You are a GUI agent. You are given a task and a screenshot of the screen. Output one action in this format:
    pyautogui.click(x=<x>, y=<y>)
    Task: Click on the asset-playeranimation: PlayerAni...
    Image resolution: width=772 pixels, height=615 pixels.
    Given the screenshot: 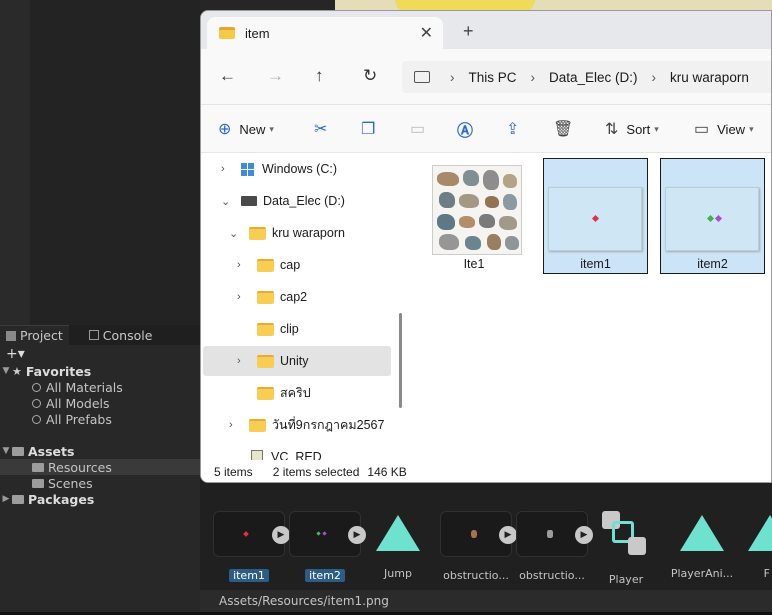 What is the action you would take?
    pyautogui.click(x=702, y=545)
    